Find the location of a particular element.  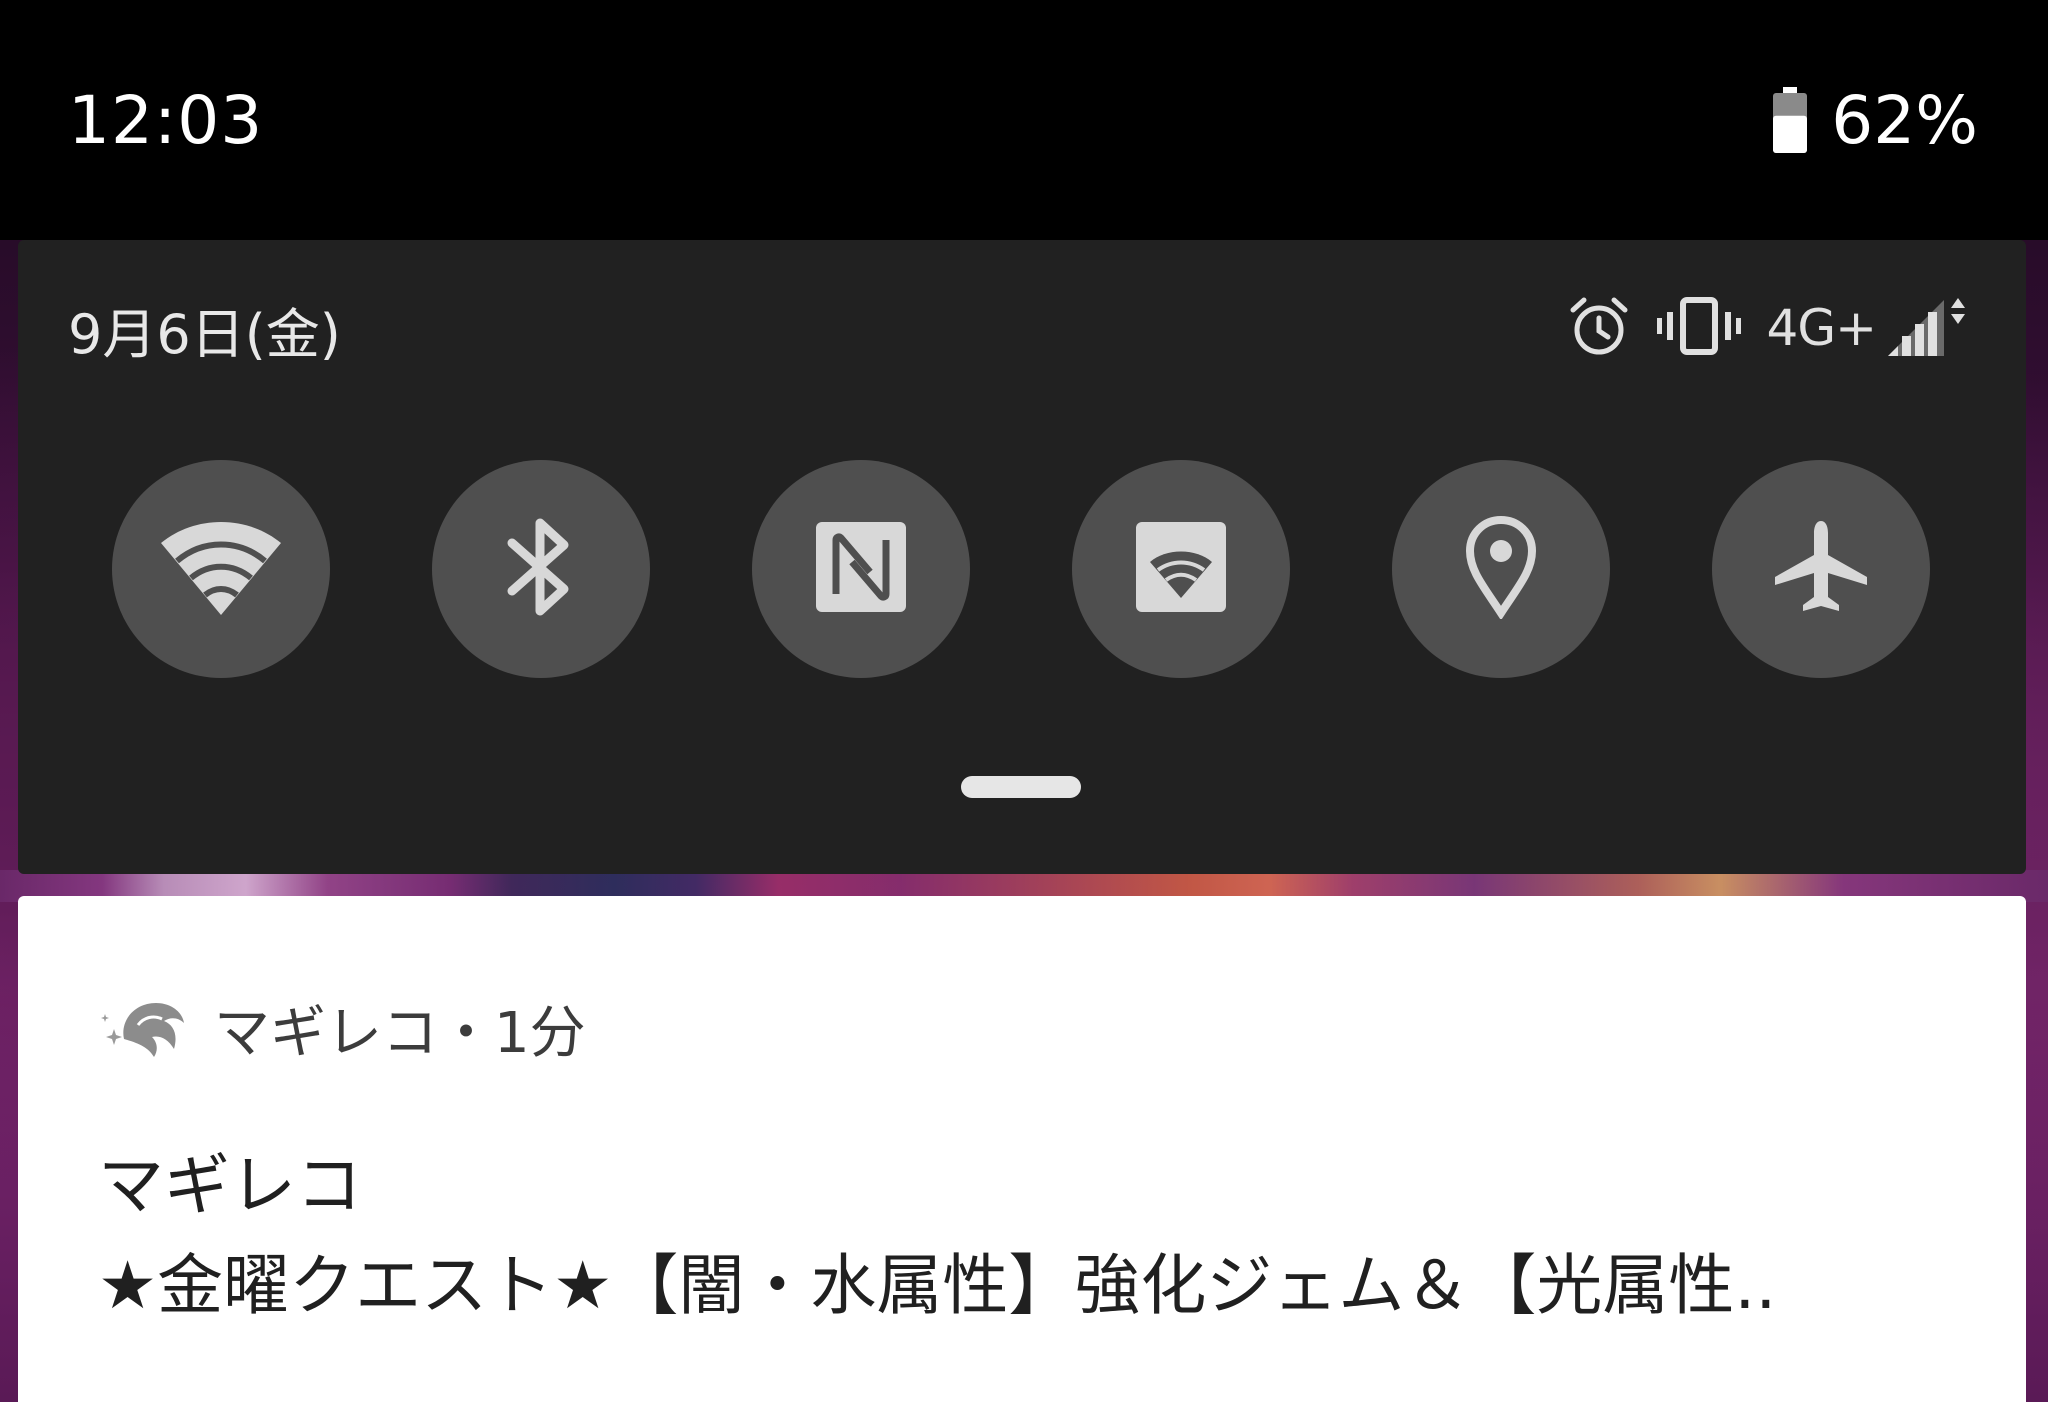

battery-indicator: 62% is located at coordinates (1874, 120).